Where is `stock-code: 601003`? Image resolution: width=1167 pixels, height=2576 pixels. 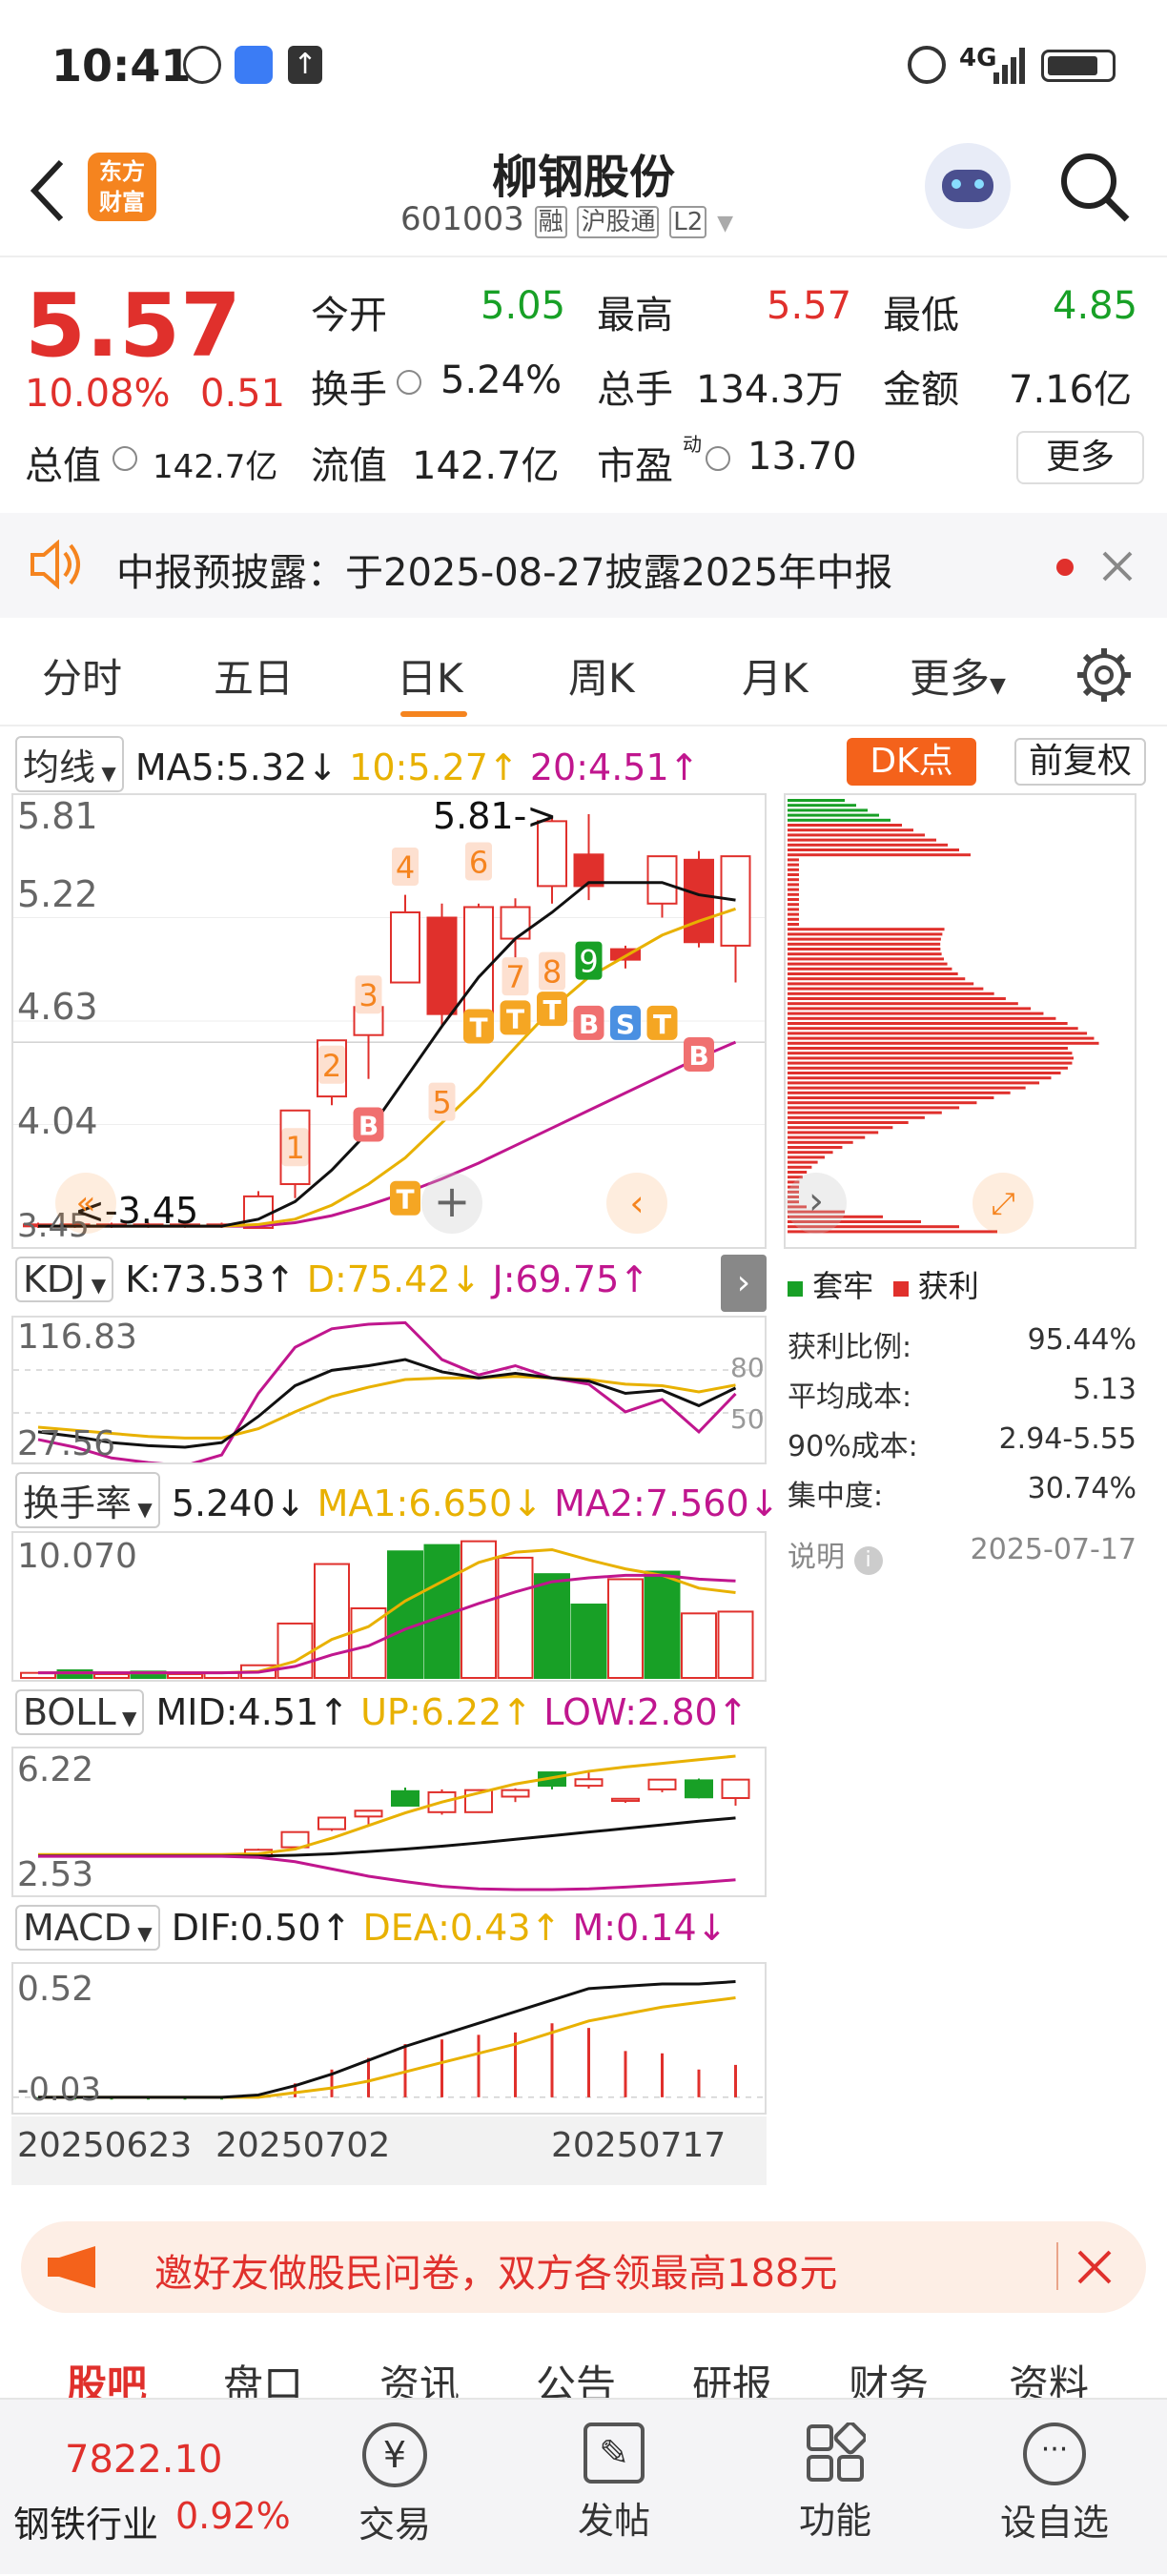
stock-code: 601003 is located at coordinates (462, 219).